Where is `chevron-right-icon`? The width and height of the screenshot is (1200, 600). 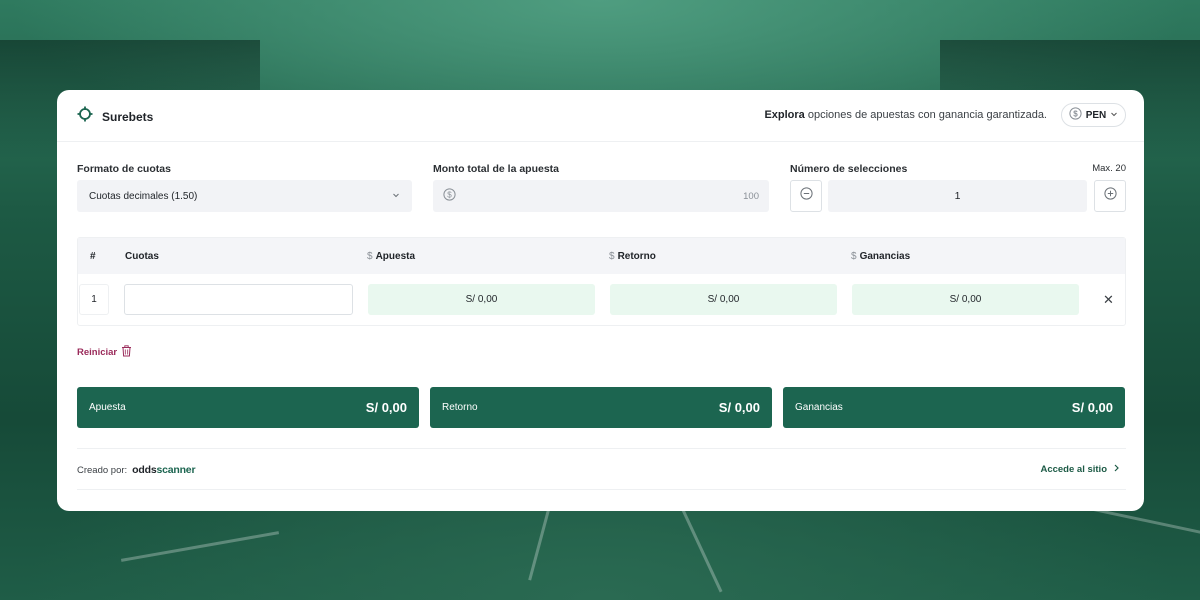 chevron-right-icon is located at coordinates (1116, 469).